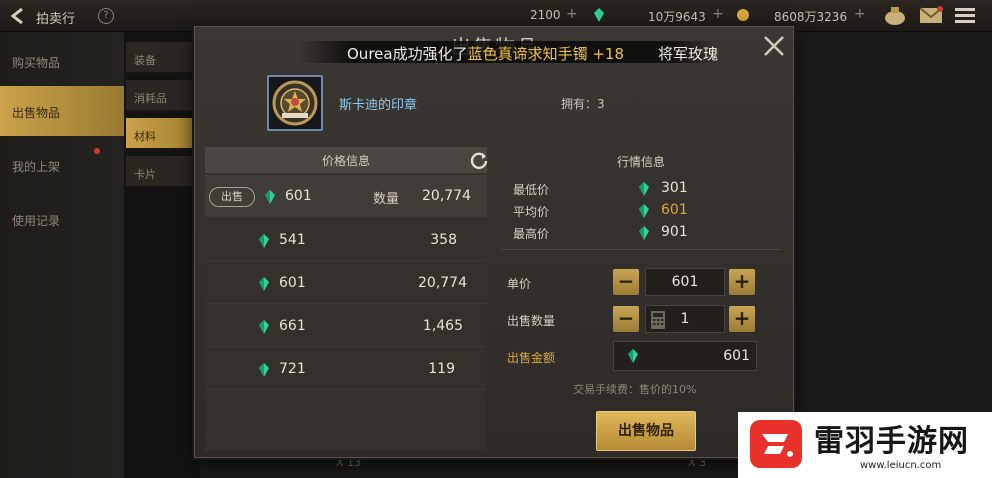 This screenshot has height=478, width=992. What do you see at coordinates (531, 234) in the screenshot?
I see `stat-label-max: 最高价` at bounding box center [531, 234].